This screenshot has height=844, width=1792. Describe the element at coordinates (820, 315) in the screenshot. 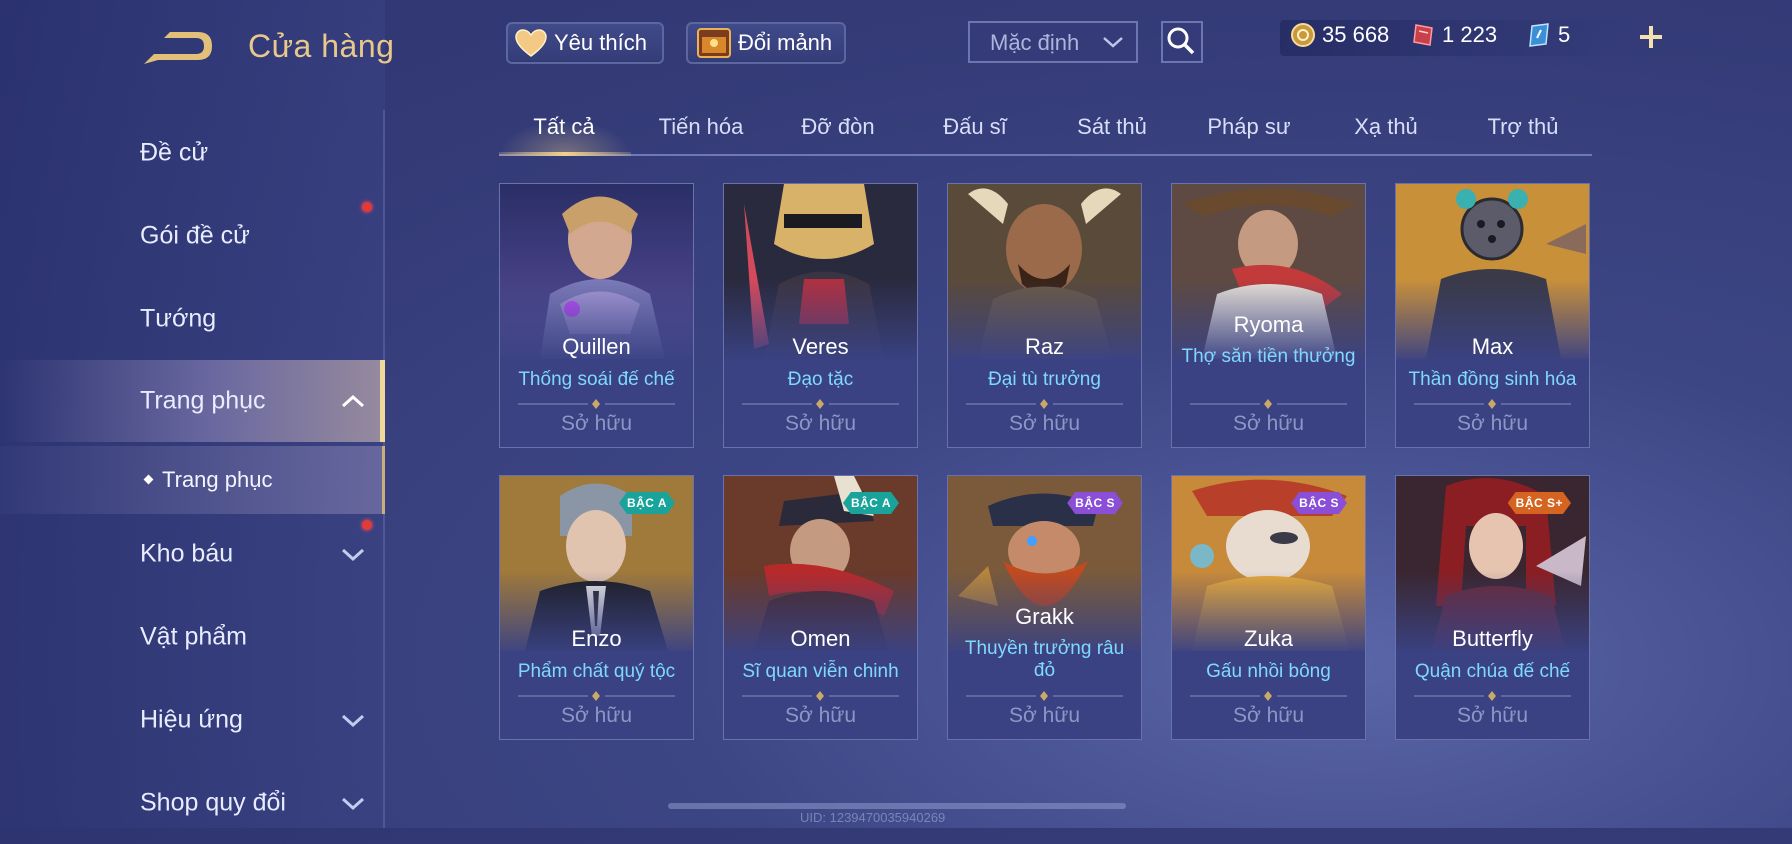

I see `skin-card-veres: Veres Đạo tặc Sở hữu` at that location.